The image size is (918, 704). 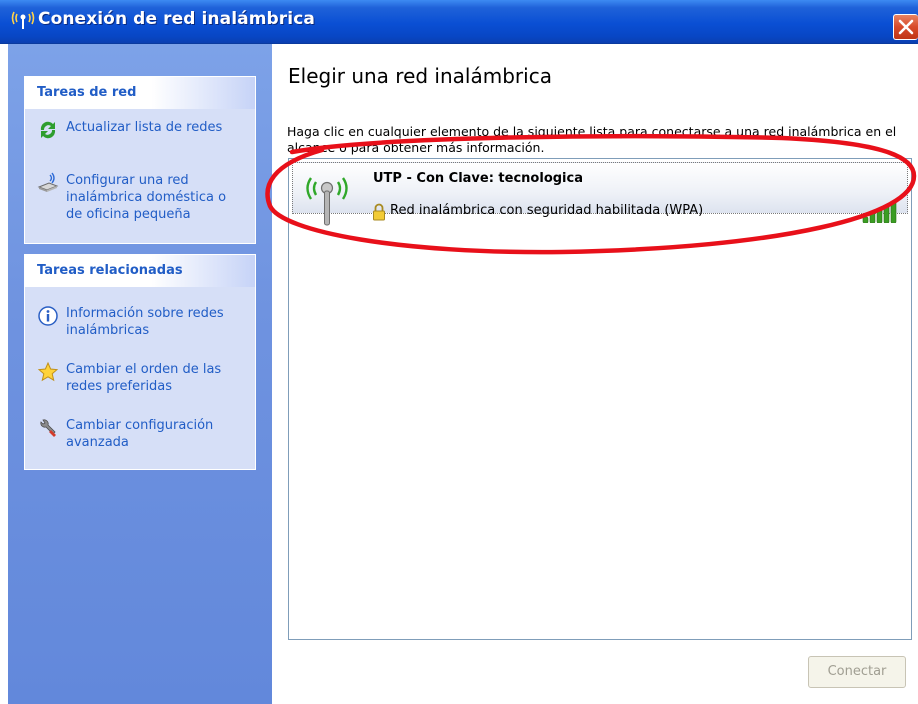 I want to click on task-order-label: Cambiar el orden de las redes preferidas, so click(x=144, y=378).